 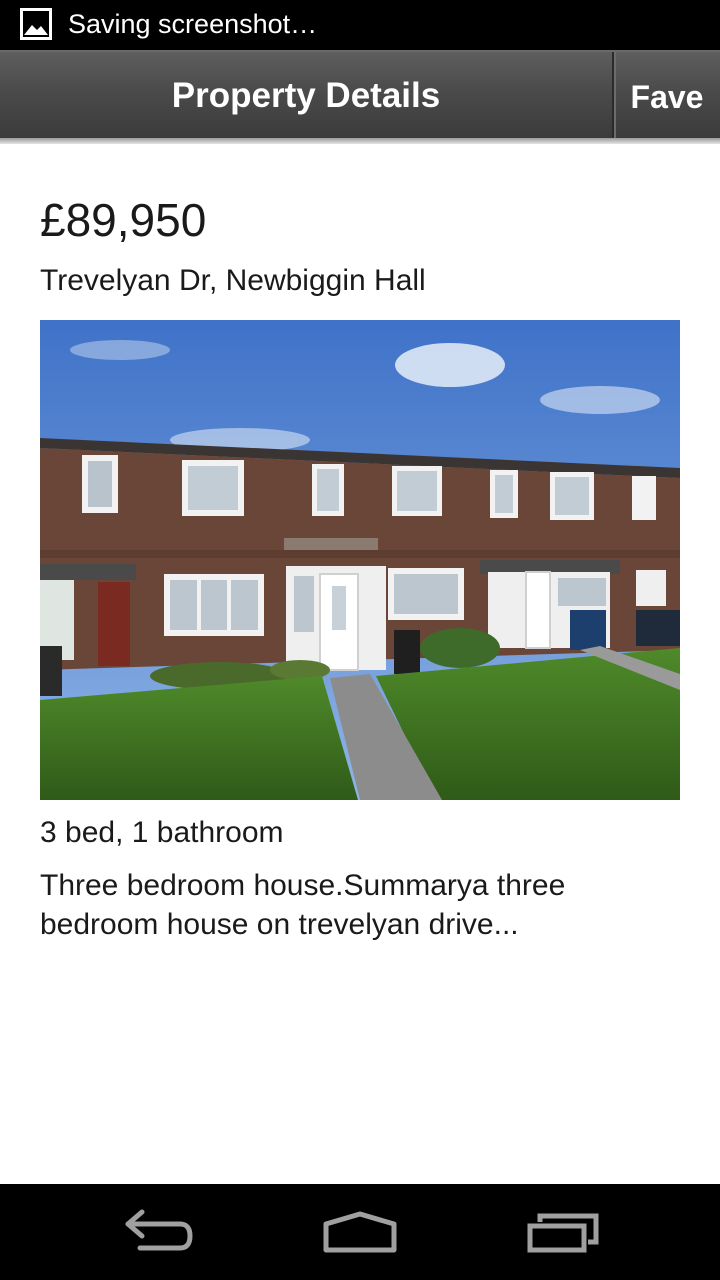 What do you see at coordinates (123, 220) in the screenshot?
I see `property-price: £89,950` at bounding box center [123, 220].